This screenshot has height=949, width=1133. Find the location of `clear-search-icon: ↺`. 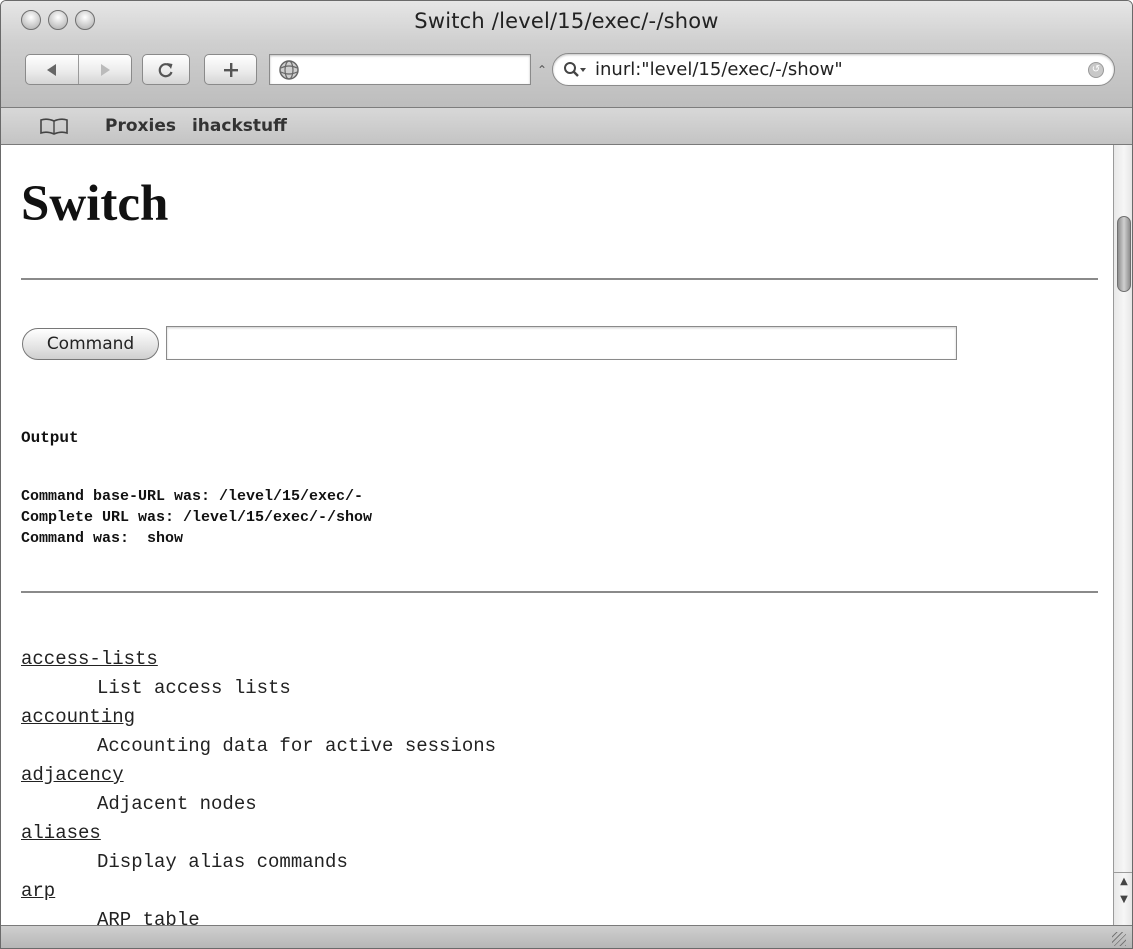

clear-search-icon: ↺ is located at coordinates (1096, 70).